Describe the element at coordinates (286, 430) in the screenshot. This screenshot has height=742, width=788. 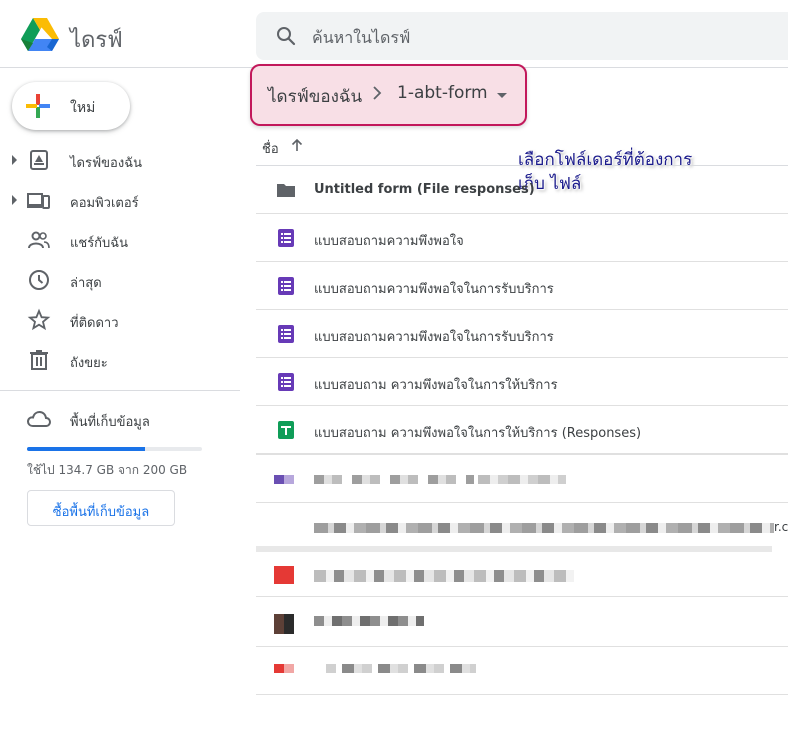
I see `google-sheets-icon` at that location.